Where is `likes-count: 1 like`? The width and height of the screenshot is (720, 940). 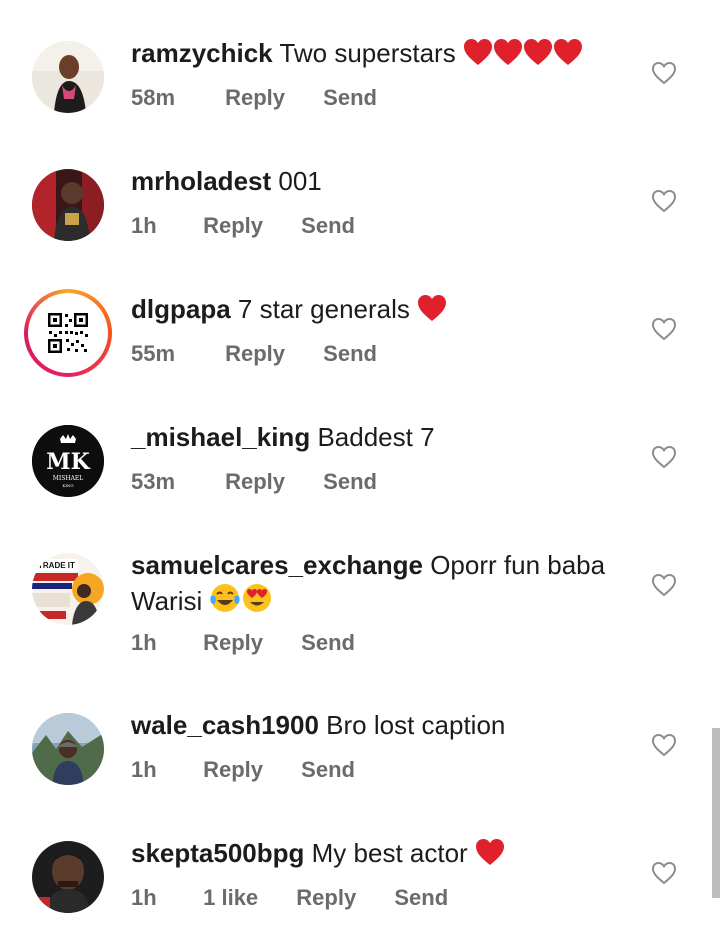
likes-count: 1 like is located at coordinates (230, 898).